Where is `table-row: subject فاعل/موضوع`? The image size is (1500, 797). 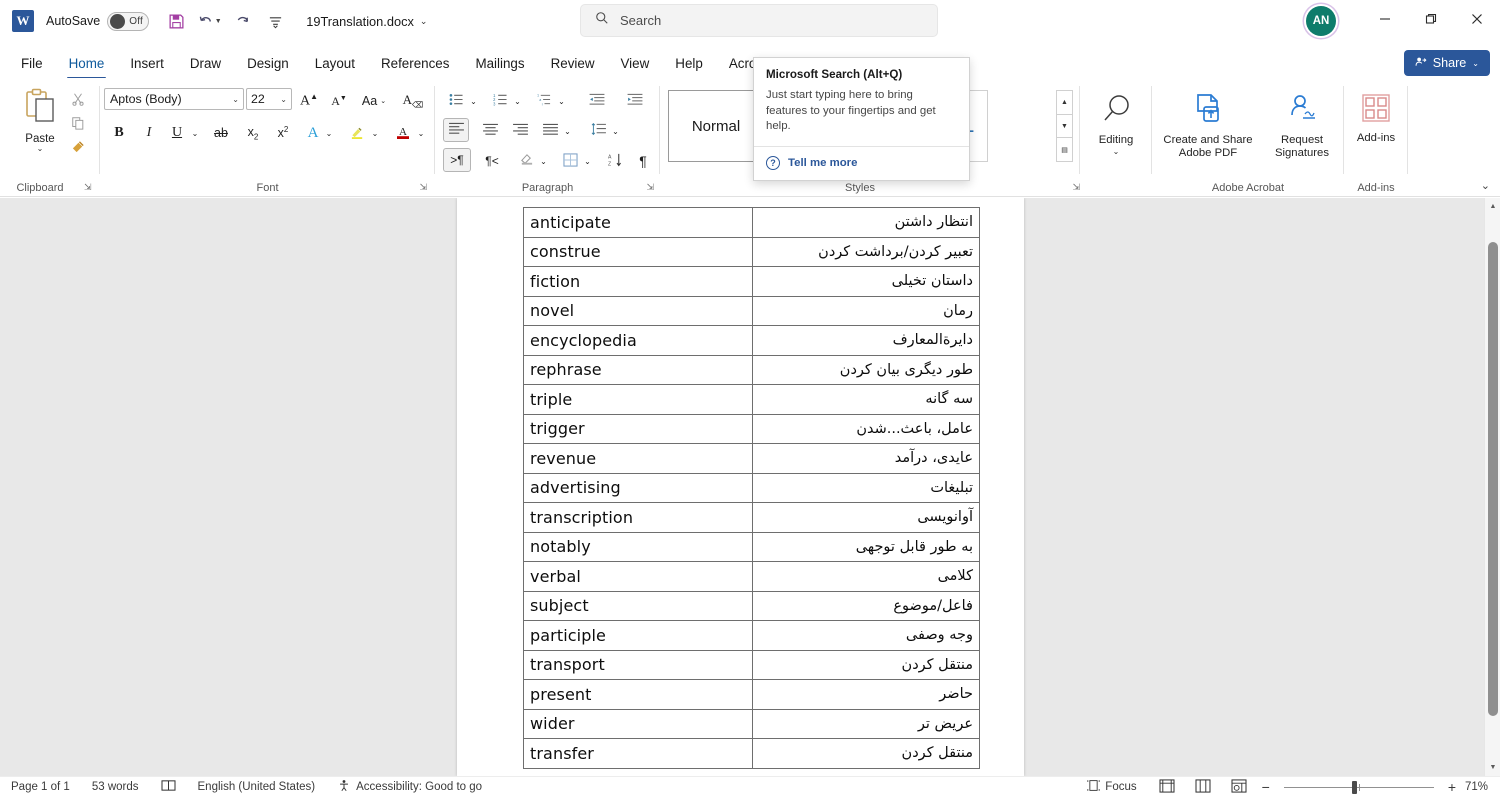 table-row: subject فاعل/موضوع is located at coordinates (751, 605).